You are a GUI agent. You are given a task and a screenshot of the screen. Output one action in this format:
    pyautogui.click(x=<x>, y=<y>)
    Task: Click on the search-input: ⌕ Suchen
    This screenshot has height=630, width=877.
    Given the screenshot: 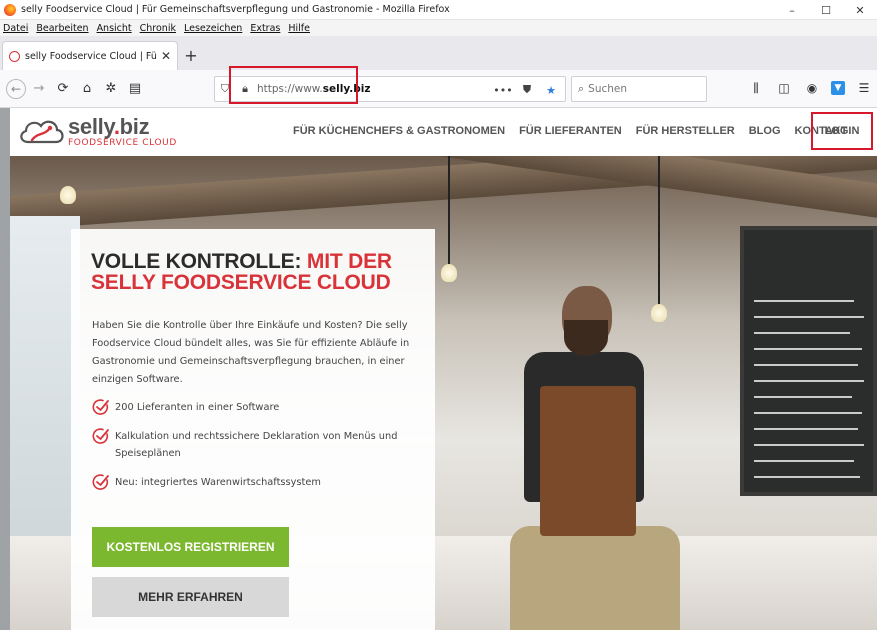 What is the action you would take?
    pyautogui.click(x=639, y=89)
    